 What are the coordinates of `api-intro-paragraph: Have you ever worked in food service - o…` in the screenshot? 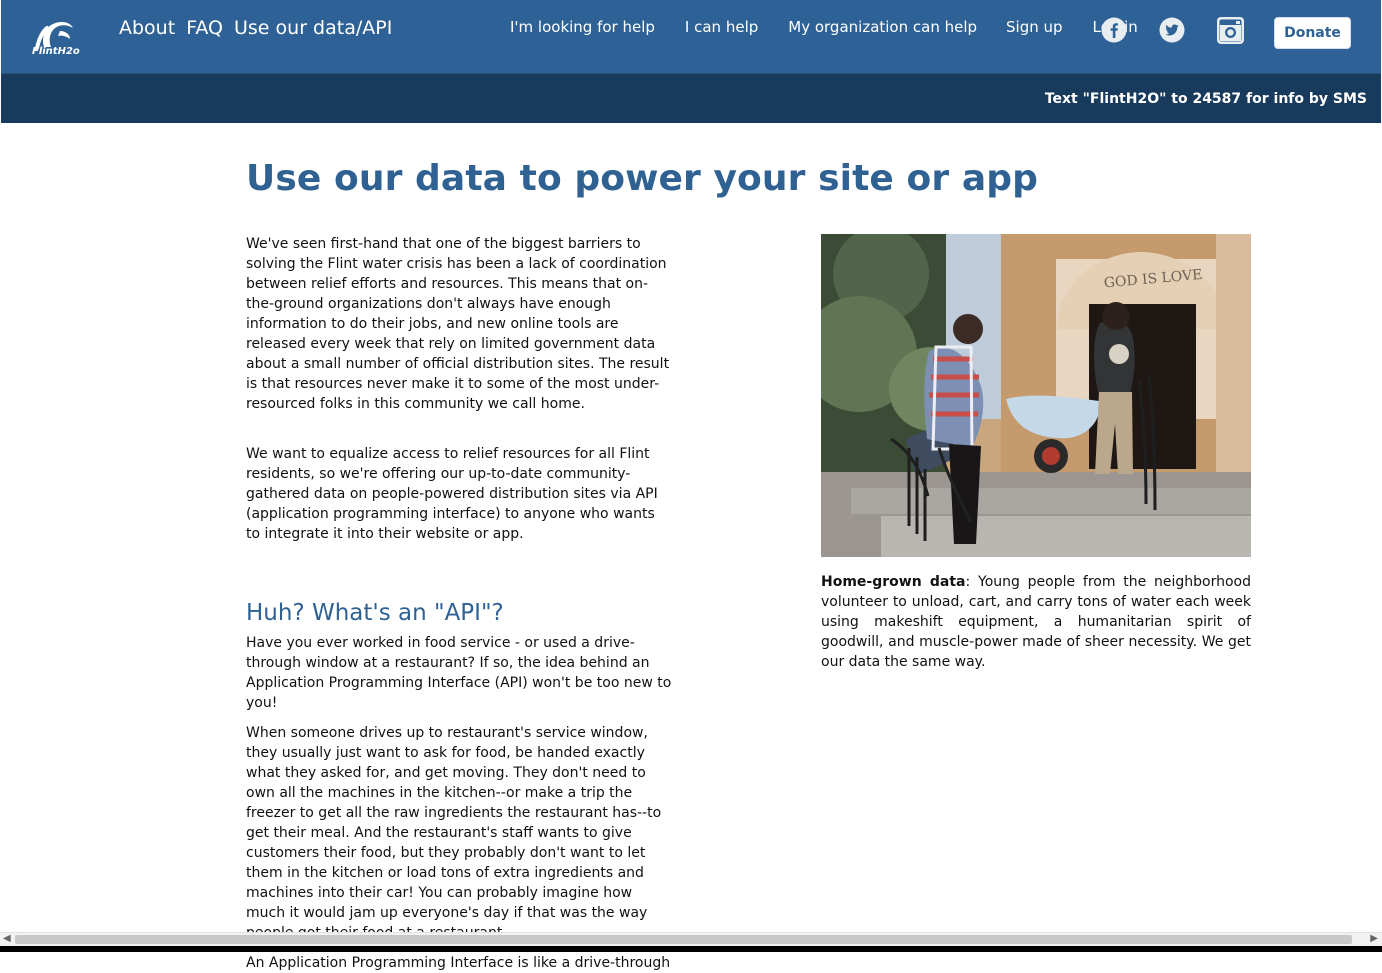 It's located at (459, 673).